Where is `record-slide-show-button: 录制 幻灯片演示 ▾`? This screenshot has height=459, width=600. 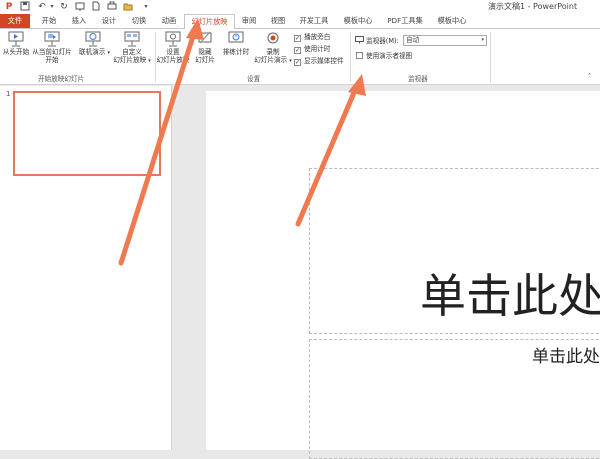
record-slide-show-button: 录制 幻灯片演示 ▾ is located at coordinates (273, 48).